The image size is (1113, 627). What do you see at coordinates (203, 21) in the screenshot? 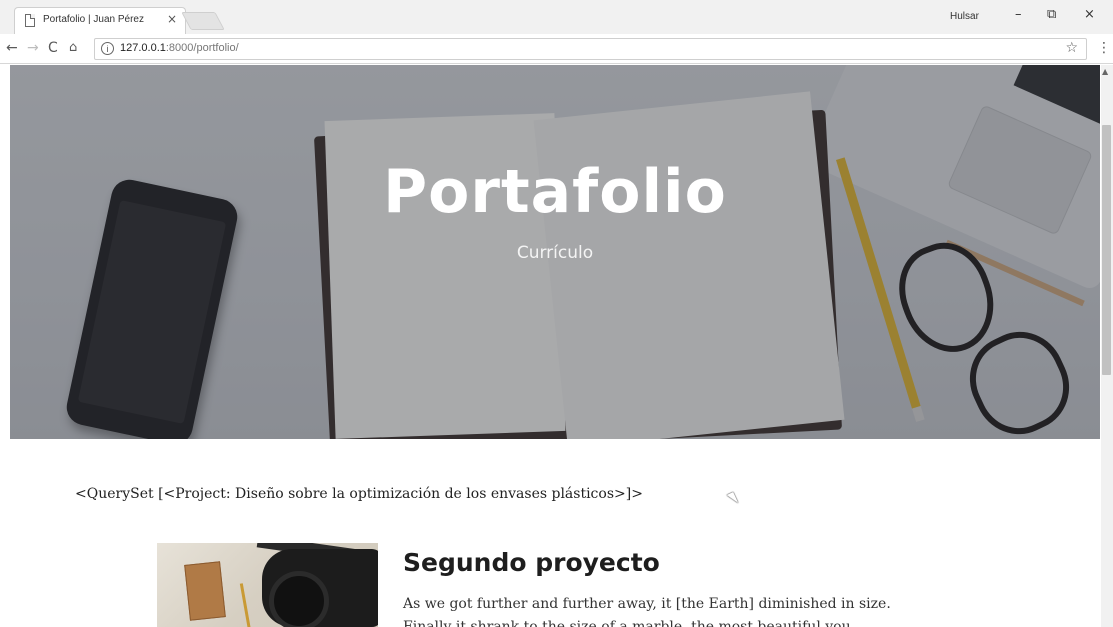
I see `new-tab-button` at bounding box center [203, 21].